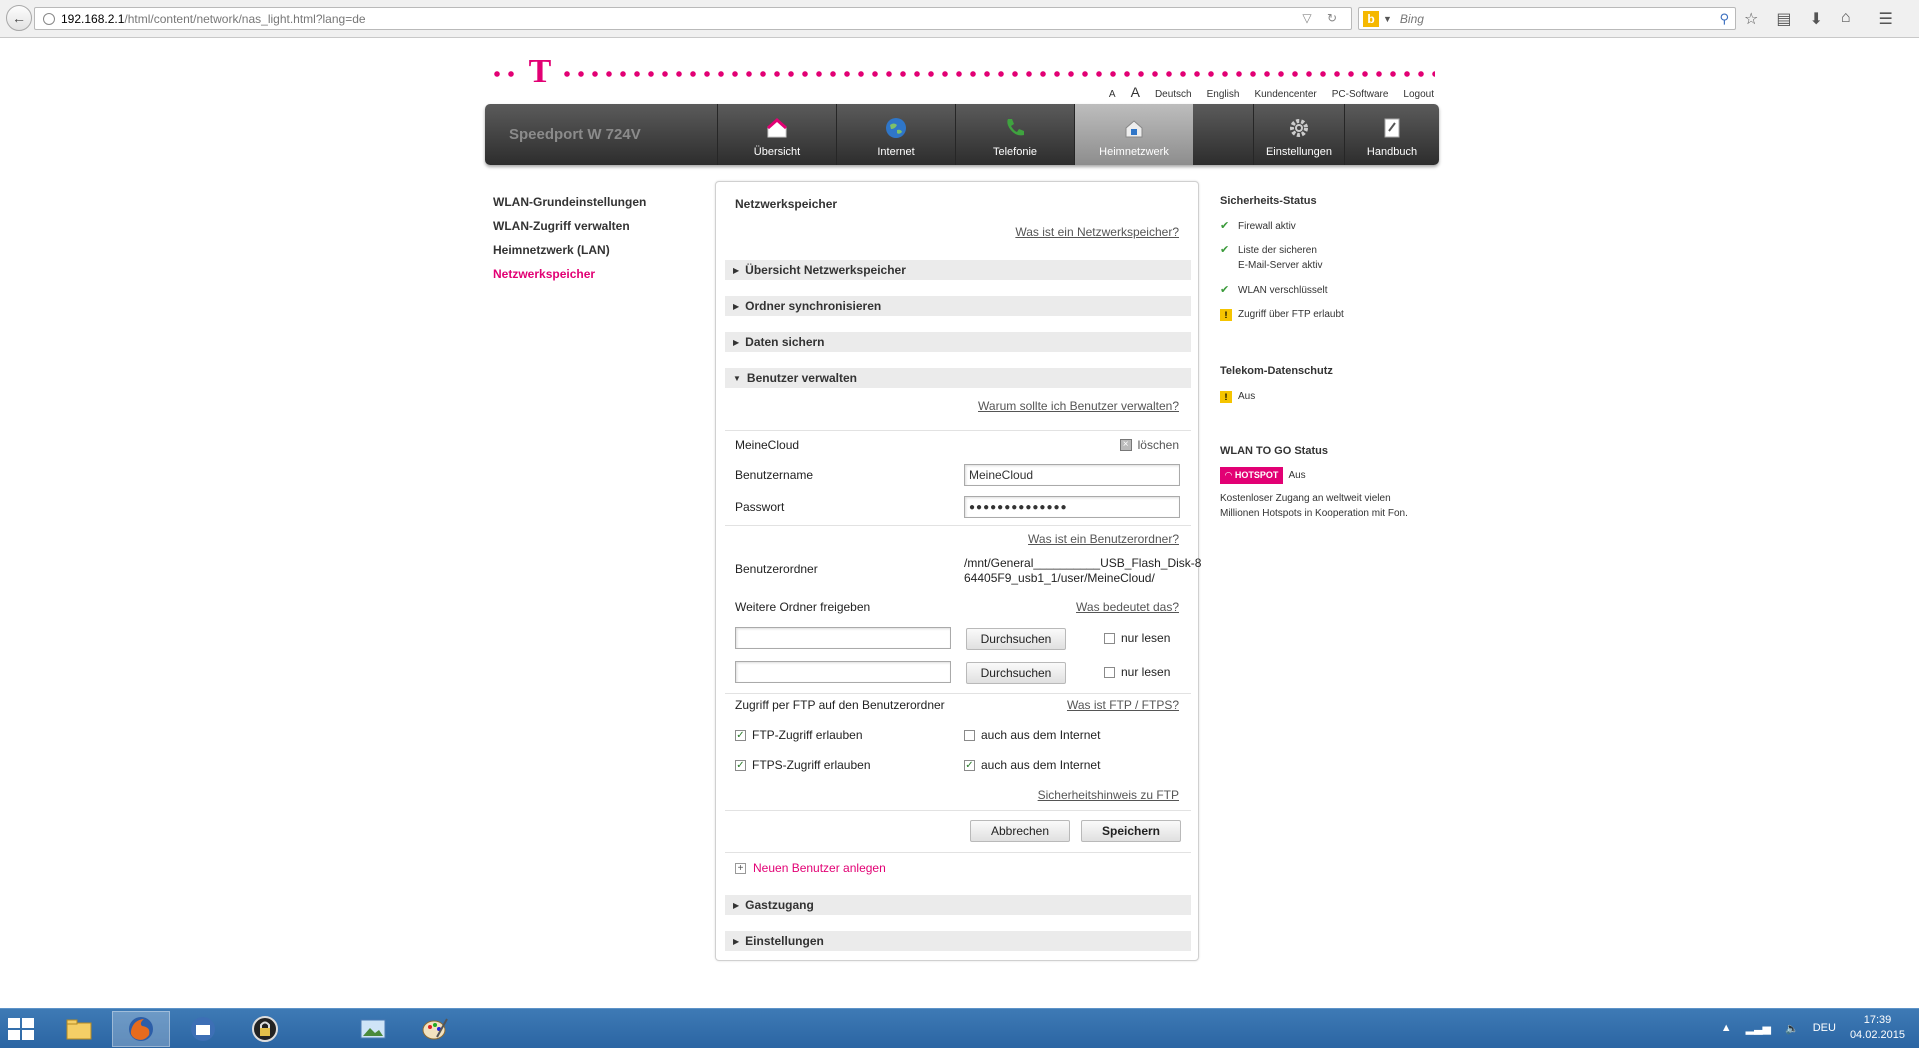  I want to click on divider, so click(958, 430).